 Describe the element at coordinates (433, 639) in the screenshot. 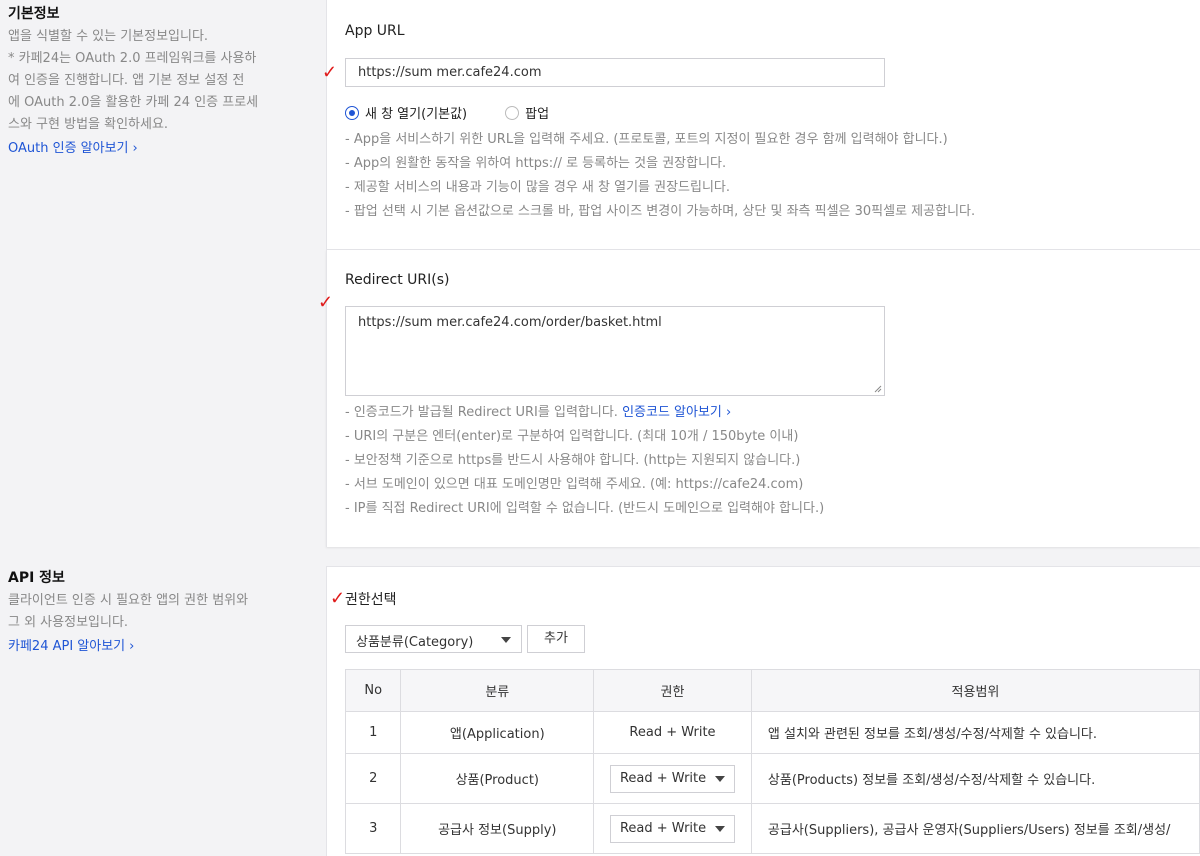

I see `permission-category-select: 상품분류(Category)` at that location.